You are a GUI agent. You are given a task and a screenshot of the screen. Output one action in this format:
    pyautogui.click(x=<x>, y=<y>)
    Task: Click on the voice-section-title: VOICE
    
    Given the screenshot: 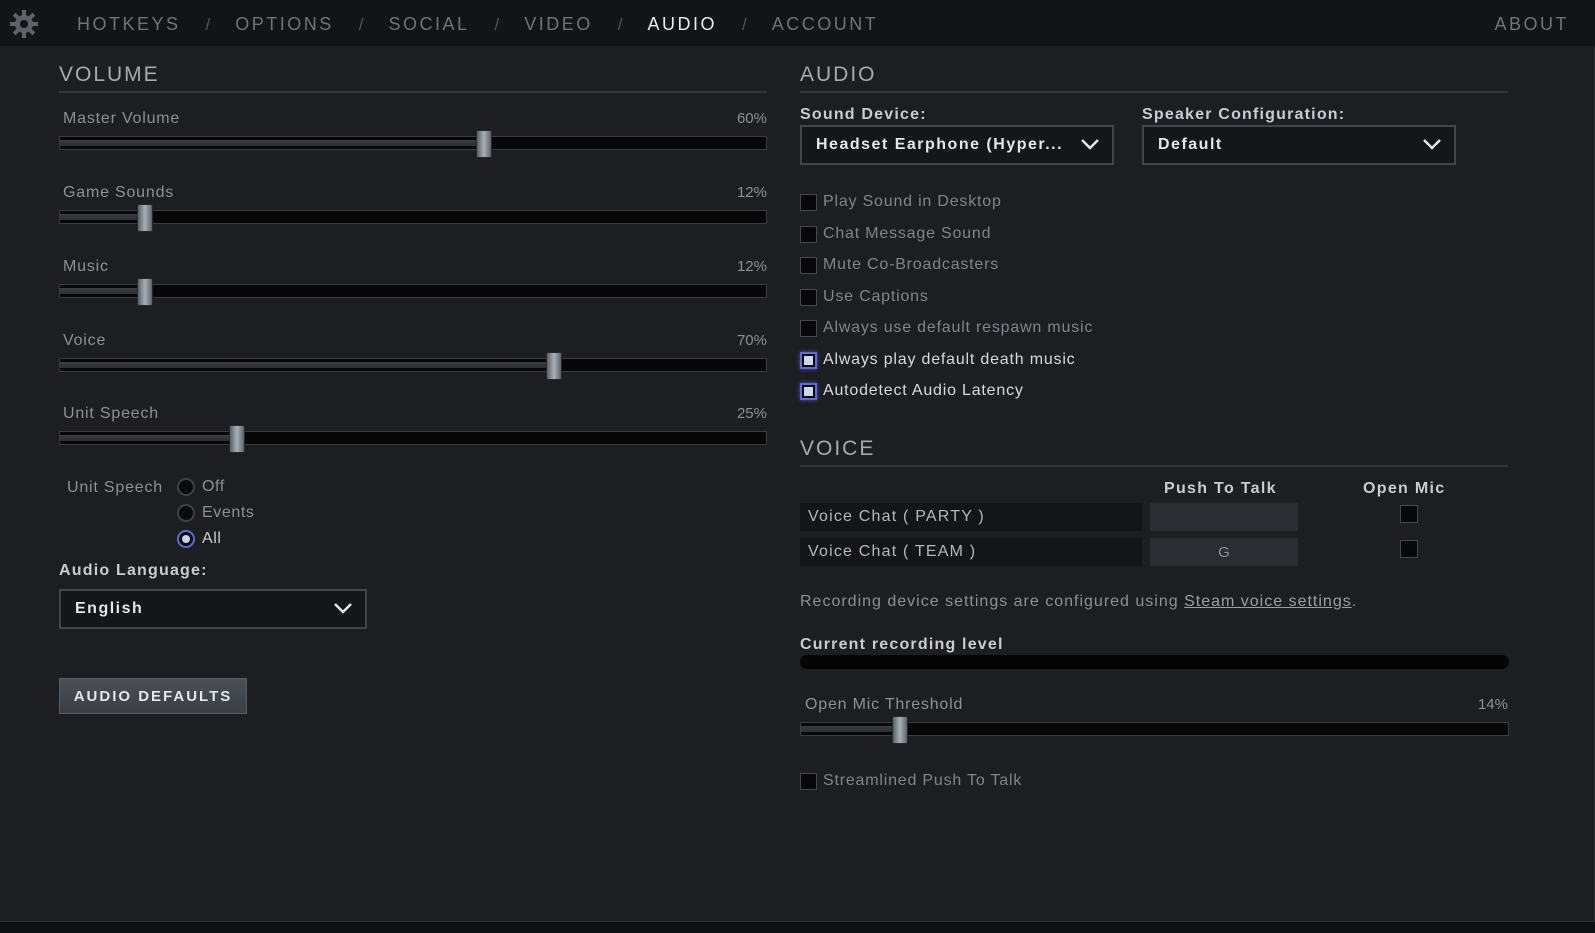 What is the action you would take?
    pyautogui.click(x=838, y=448)
    